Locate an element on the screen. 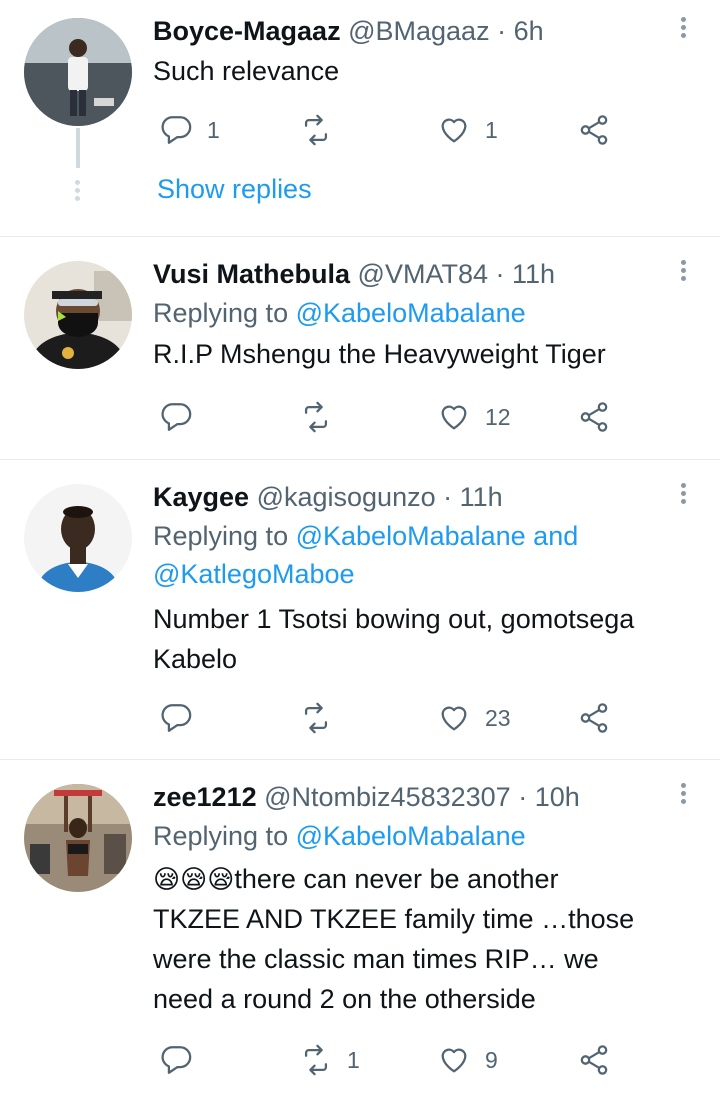 Image resolution: width=720 pixels, height=1108 pixels. thread-line is located at coordinates (78, 148).